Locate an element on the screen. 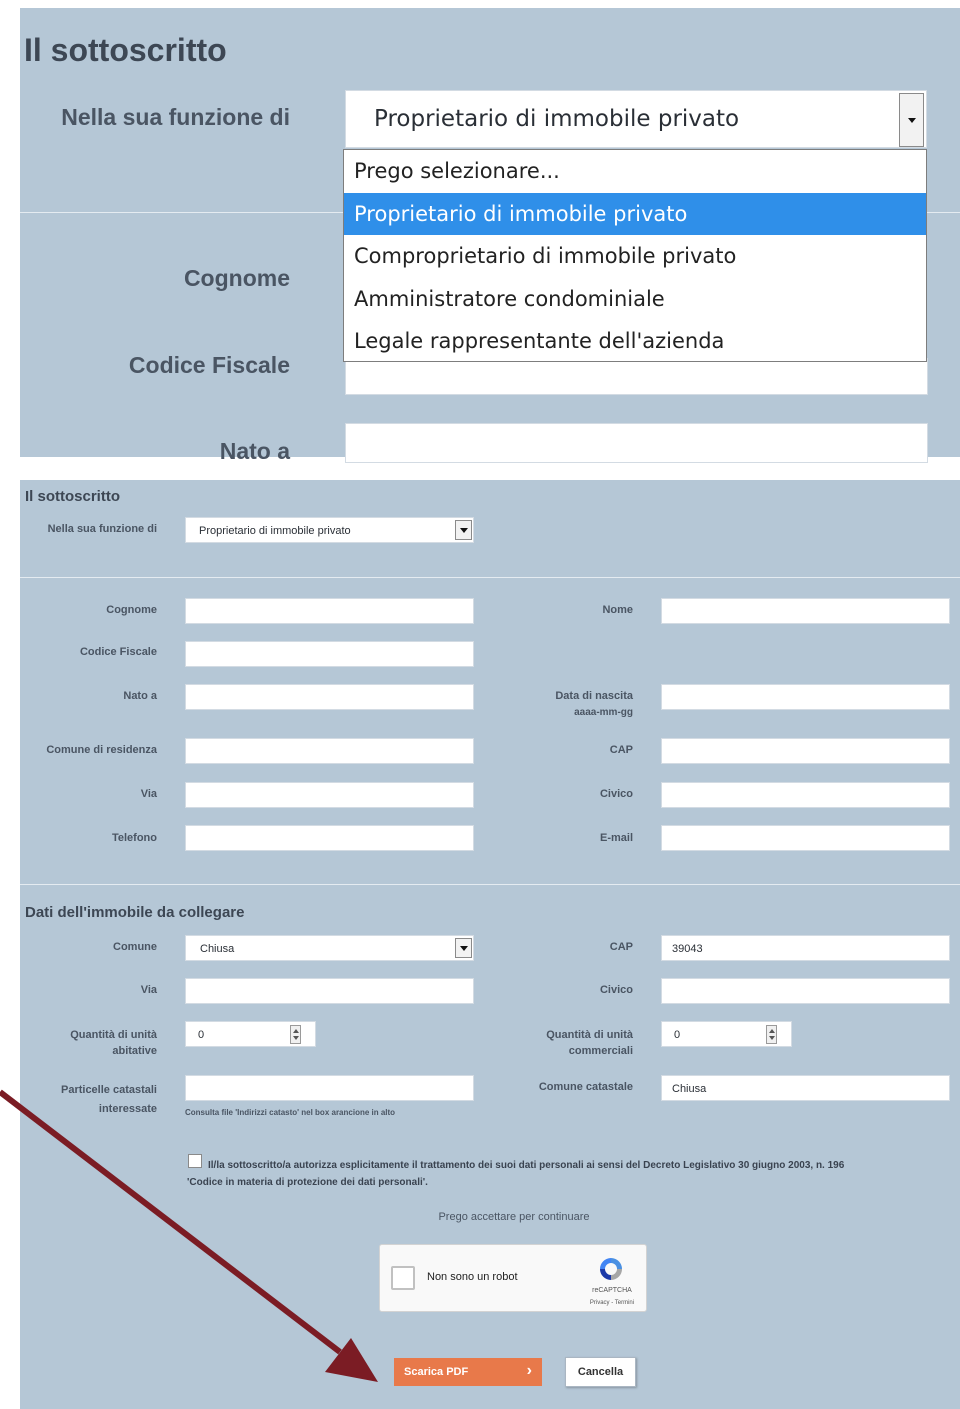  unita-abitative-label: Quantità di unità abitative is located at coordinates (113, 1043).